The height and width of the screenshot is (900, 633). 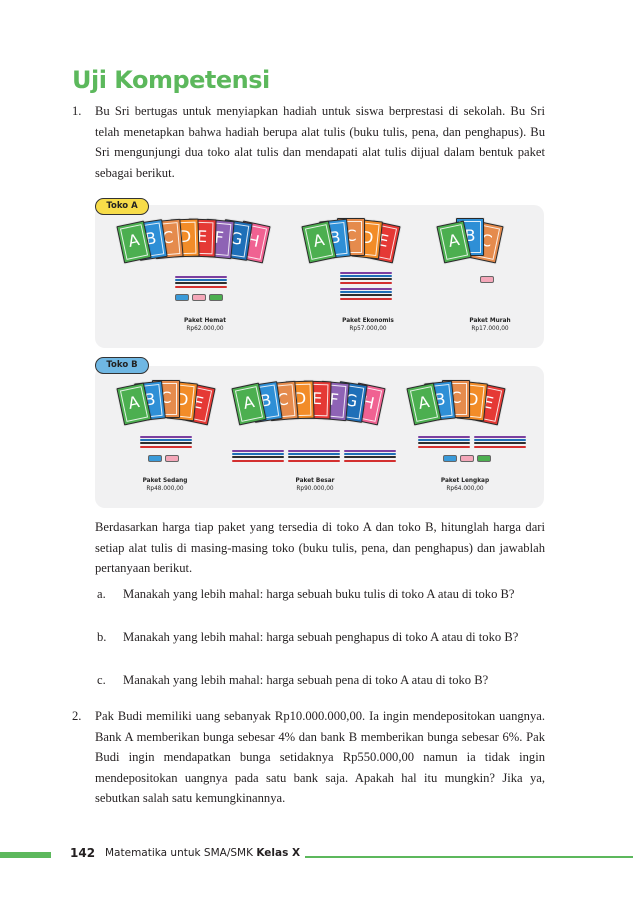 What do you see at coordinates (101, 680) in the screenshot?
I see `subquestion-c-label: c.` at bounding box center [101, 680].